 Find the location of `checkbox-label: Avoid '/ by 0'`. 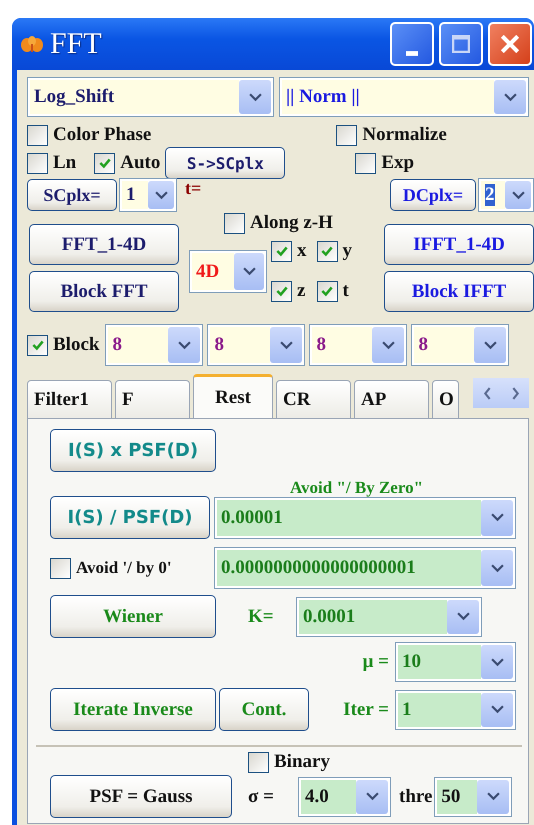

checkbox-label: Avoid '/ by 0' is located at coordinates (124, 568).